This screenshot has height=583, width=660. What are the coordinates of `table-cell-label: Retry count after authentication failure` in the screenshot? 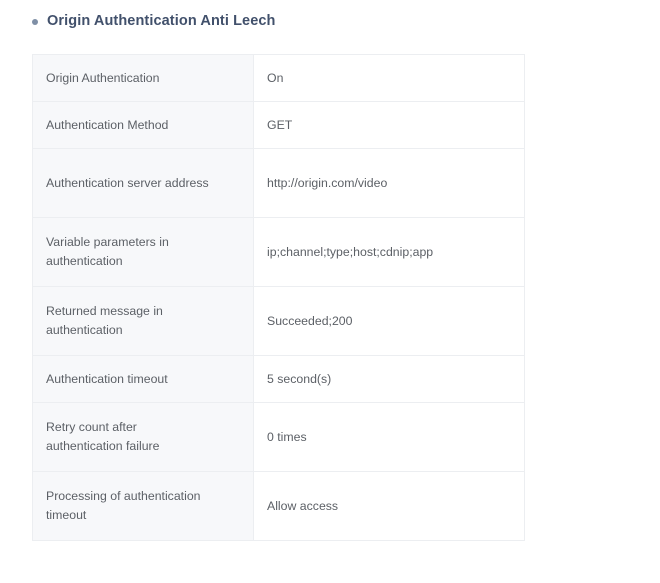 It's located at (143, 437).